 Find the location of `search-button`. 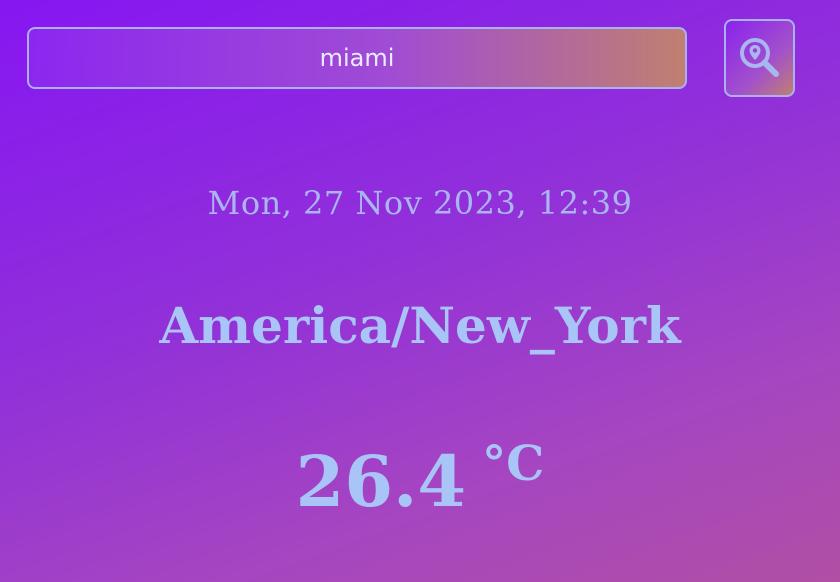

search-button is located at coordinates (759, 58).